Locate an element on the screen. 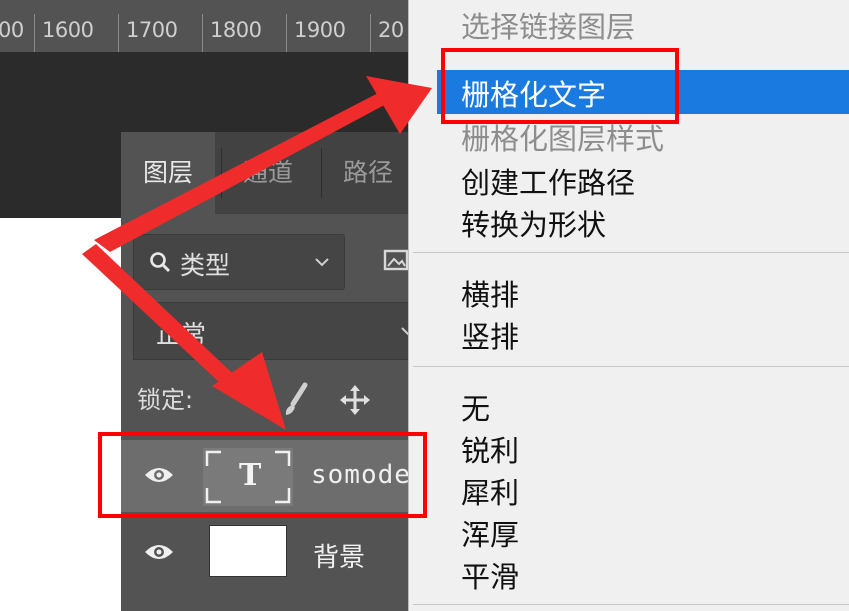  menu-item-vertical: 竖排 is located at coordinates (490, 335).